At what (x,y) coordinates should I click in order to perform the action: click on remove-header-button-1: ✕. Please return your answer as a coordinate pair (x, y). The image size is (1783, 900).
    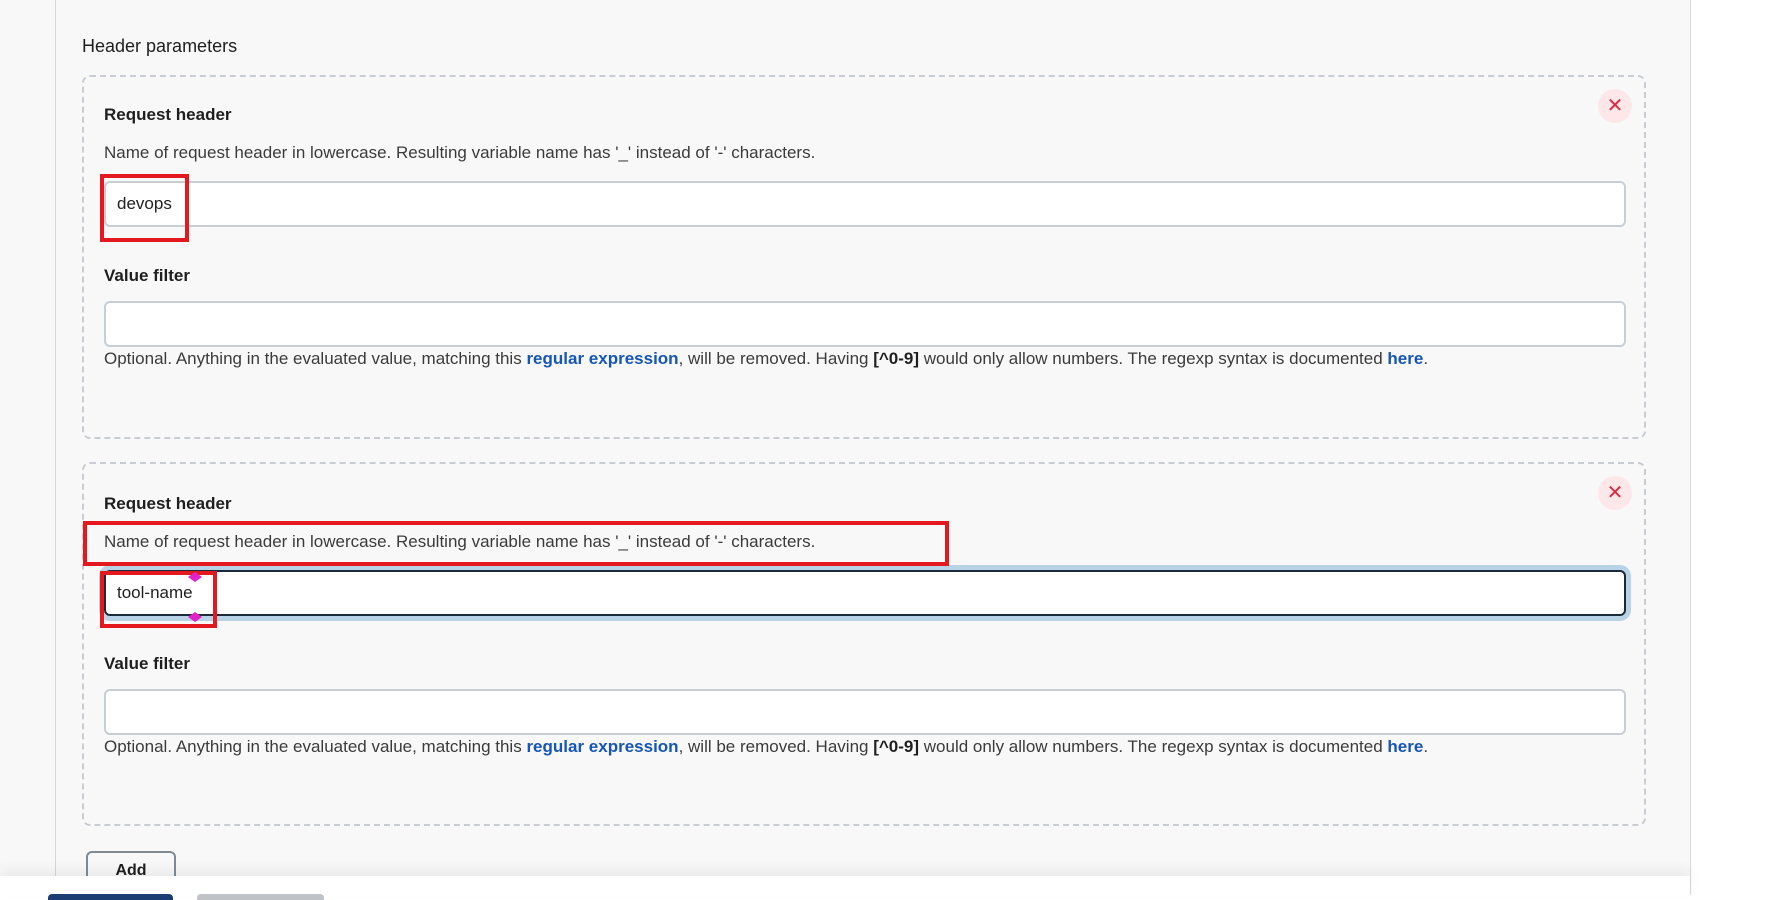
    Looking at the image, I should click on (1615, 106).